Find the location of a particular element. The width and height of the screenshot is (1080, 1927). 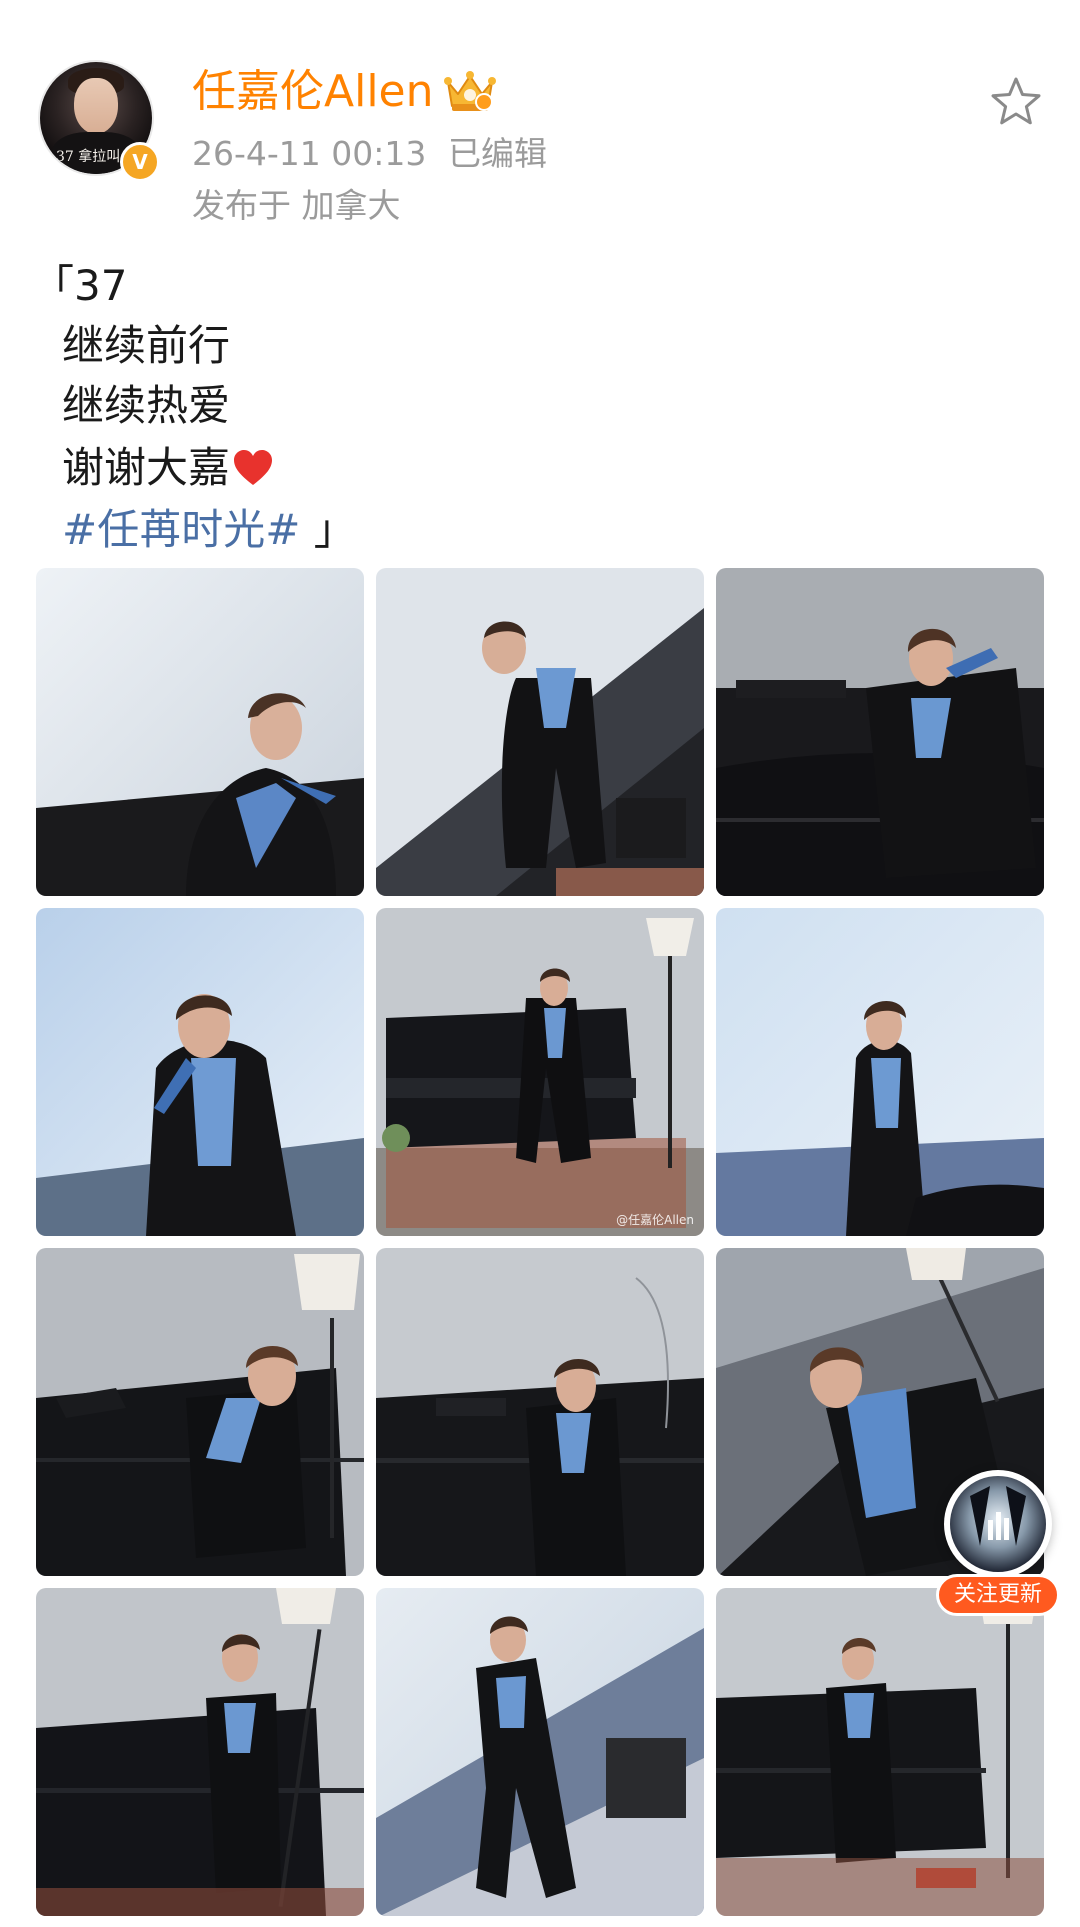

post-text-line-5: #任苒时光# 」 is located at coordinates (209, 530).